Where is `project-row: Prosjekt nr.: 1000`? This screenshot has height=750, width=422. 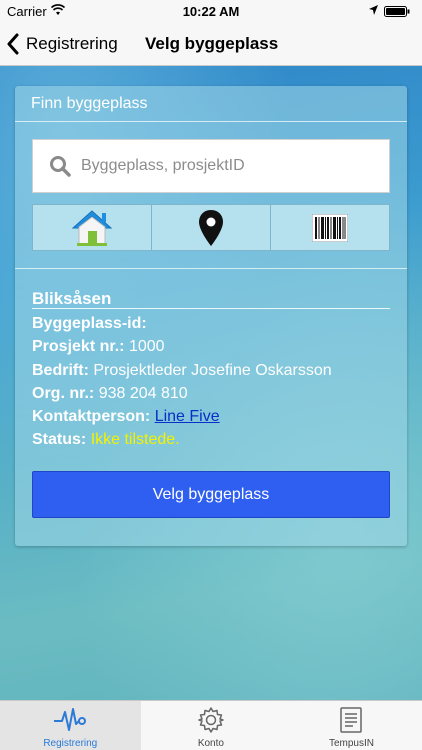 project-row: Prosjekt nr.: 1000 is located at coordinates (98, 346).